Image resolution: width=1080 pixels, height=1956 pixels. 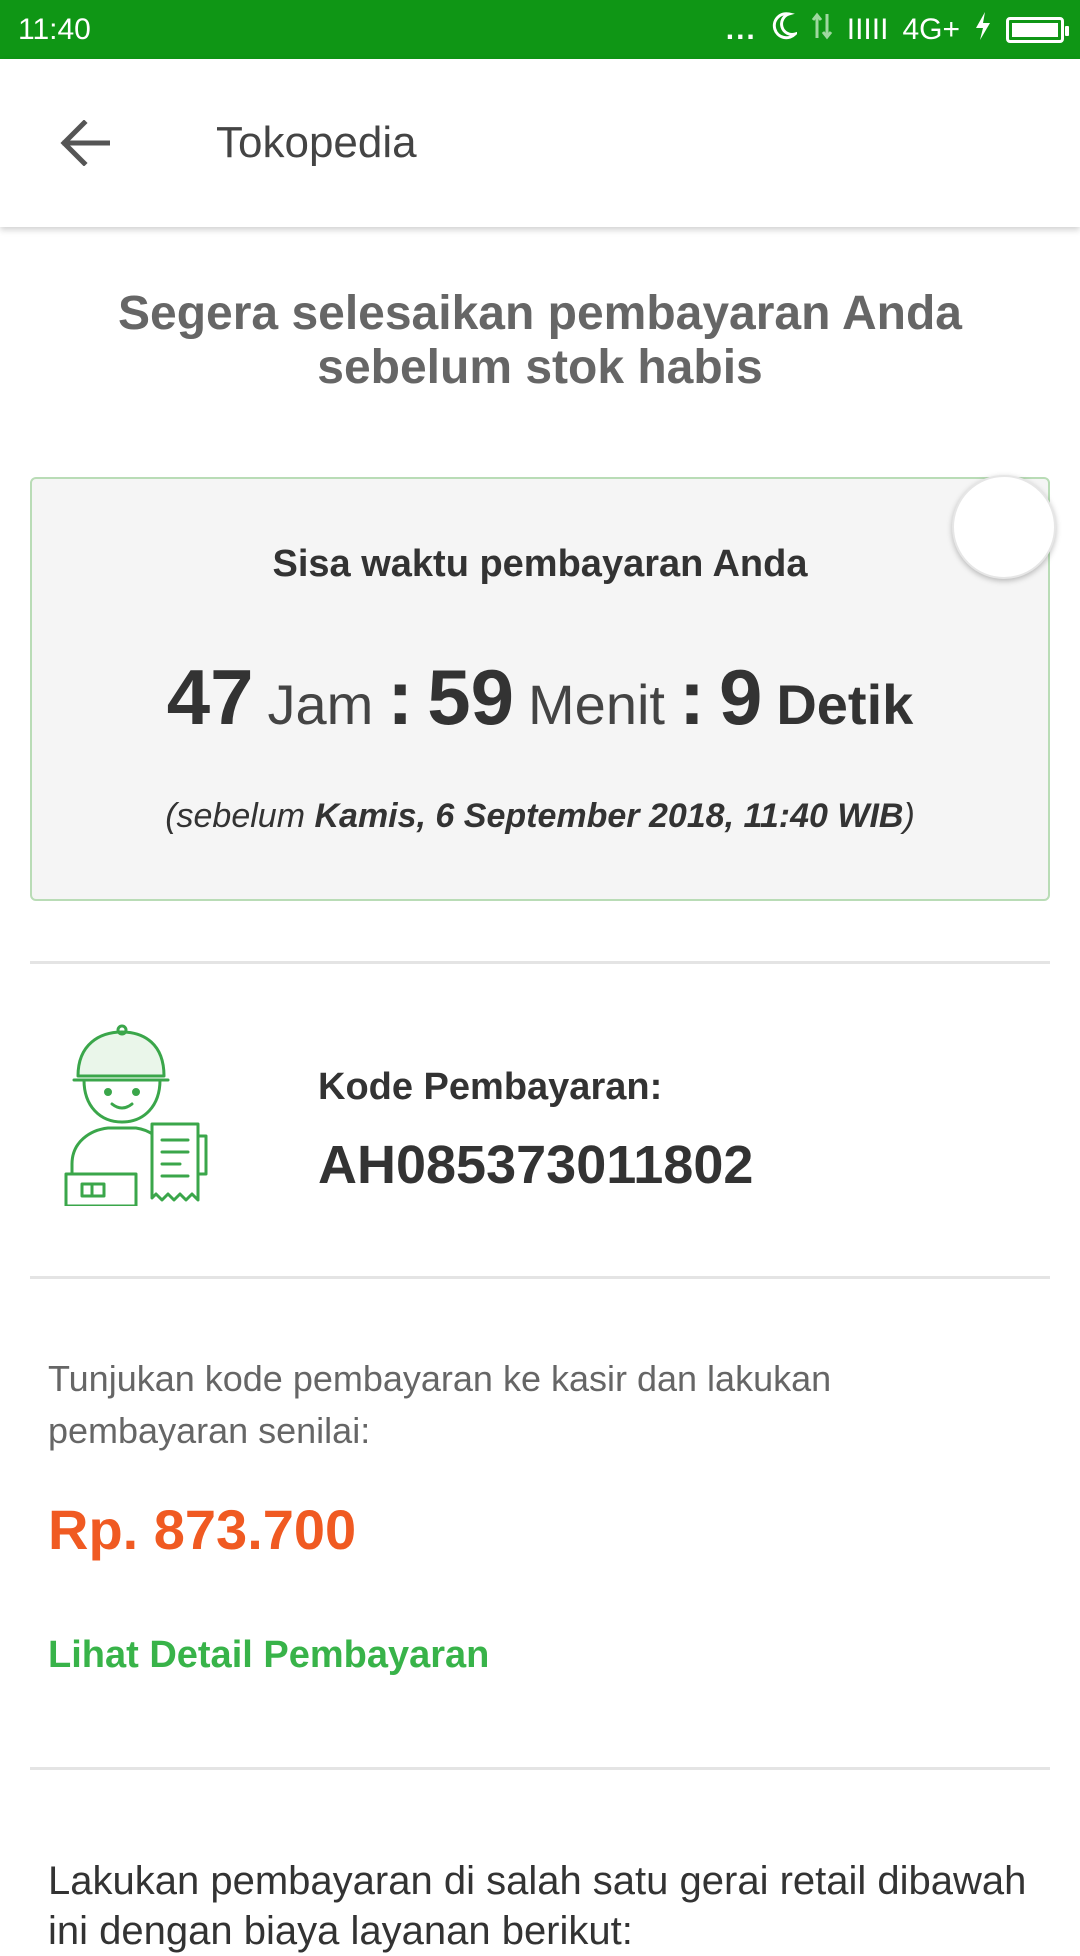 I want to click on back-button, so click(x=85, y=143).